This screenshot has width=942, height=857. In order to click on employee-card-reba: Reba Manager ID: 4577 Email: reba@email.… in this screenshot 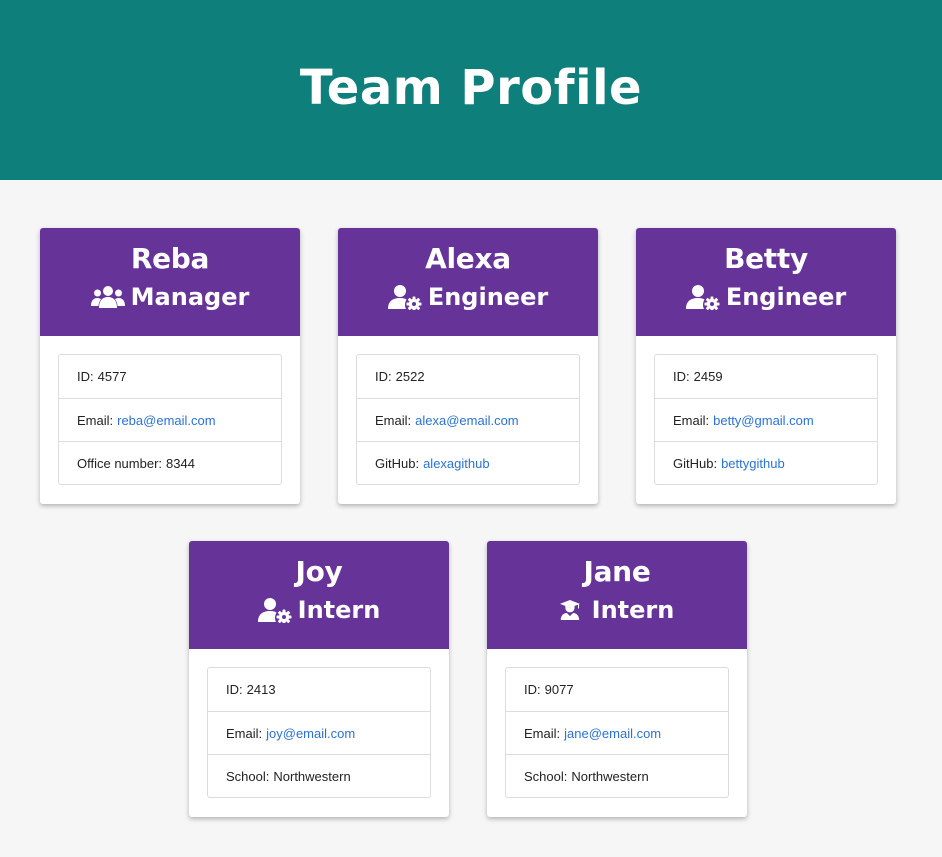, I will do `click(170, 366)`.